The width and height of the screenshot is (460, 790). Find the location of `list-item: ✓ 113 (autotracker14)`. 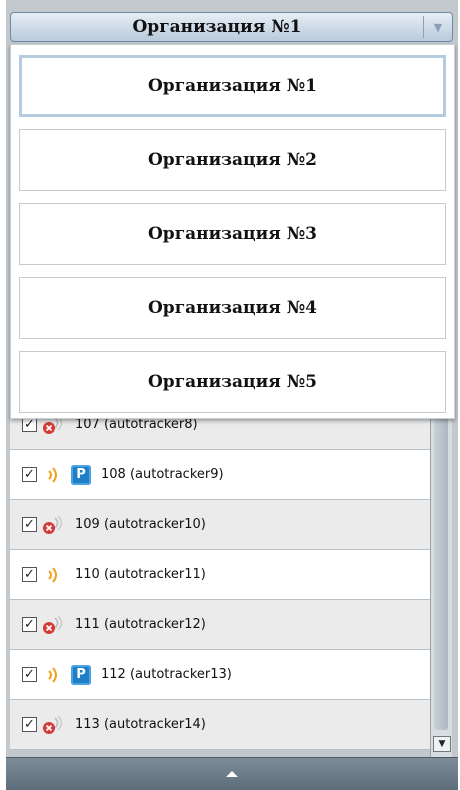

list-item: ✓ 113 (autotracker14) is located at coordinates (220, 725).